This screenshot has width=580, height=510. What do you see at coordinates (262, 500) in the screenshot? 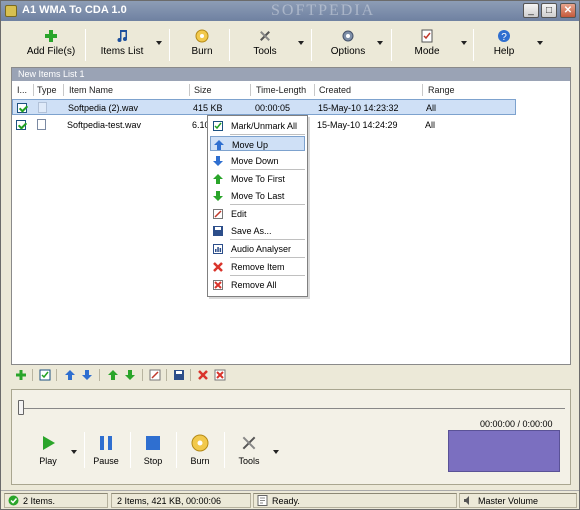
I see `document-icon` at bounding box center [262, 500].